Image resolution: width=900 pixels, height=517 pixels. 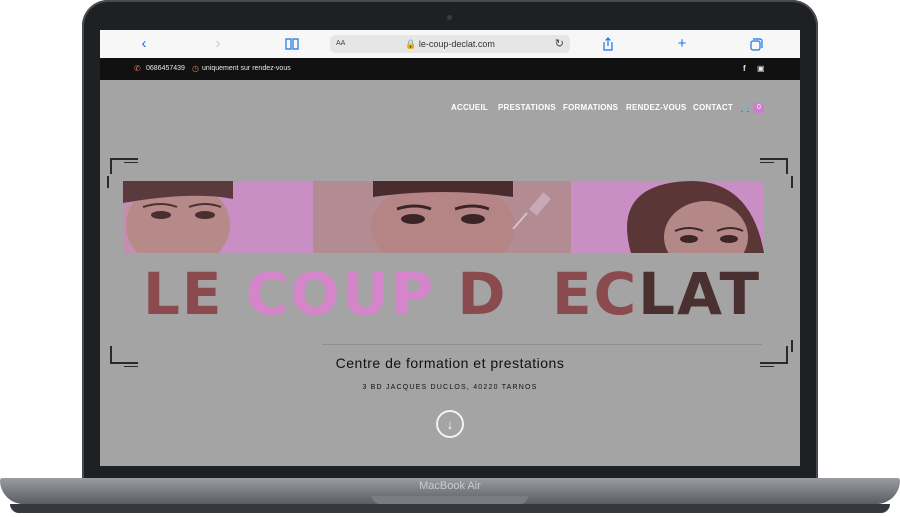 I want to click on tabs-icon, so click(x=756, y=44).